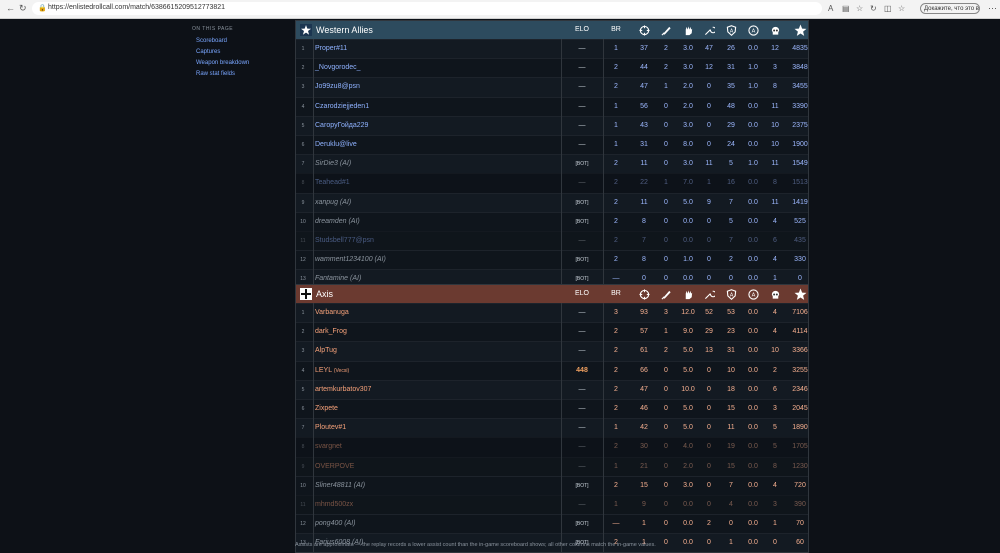  I want to click on player-name: Sliner48811 (AI), so click(340, 486).